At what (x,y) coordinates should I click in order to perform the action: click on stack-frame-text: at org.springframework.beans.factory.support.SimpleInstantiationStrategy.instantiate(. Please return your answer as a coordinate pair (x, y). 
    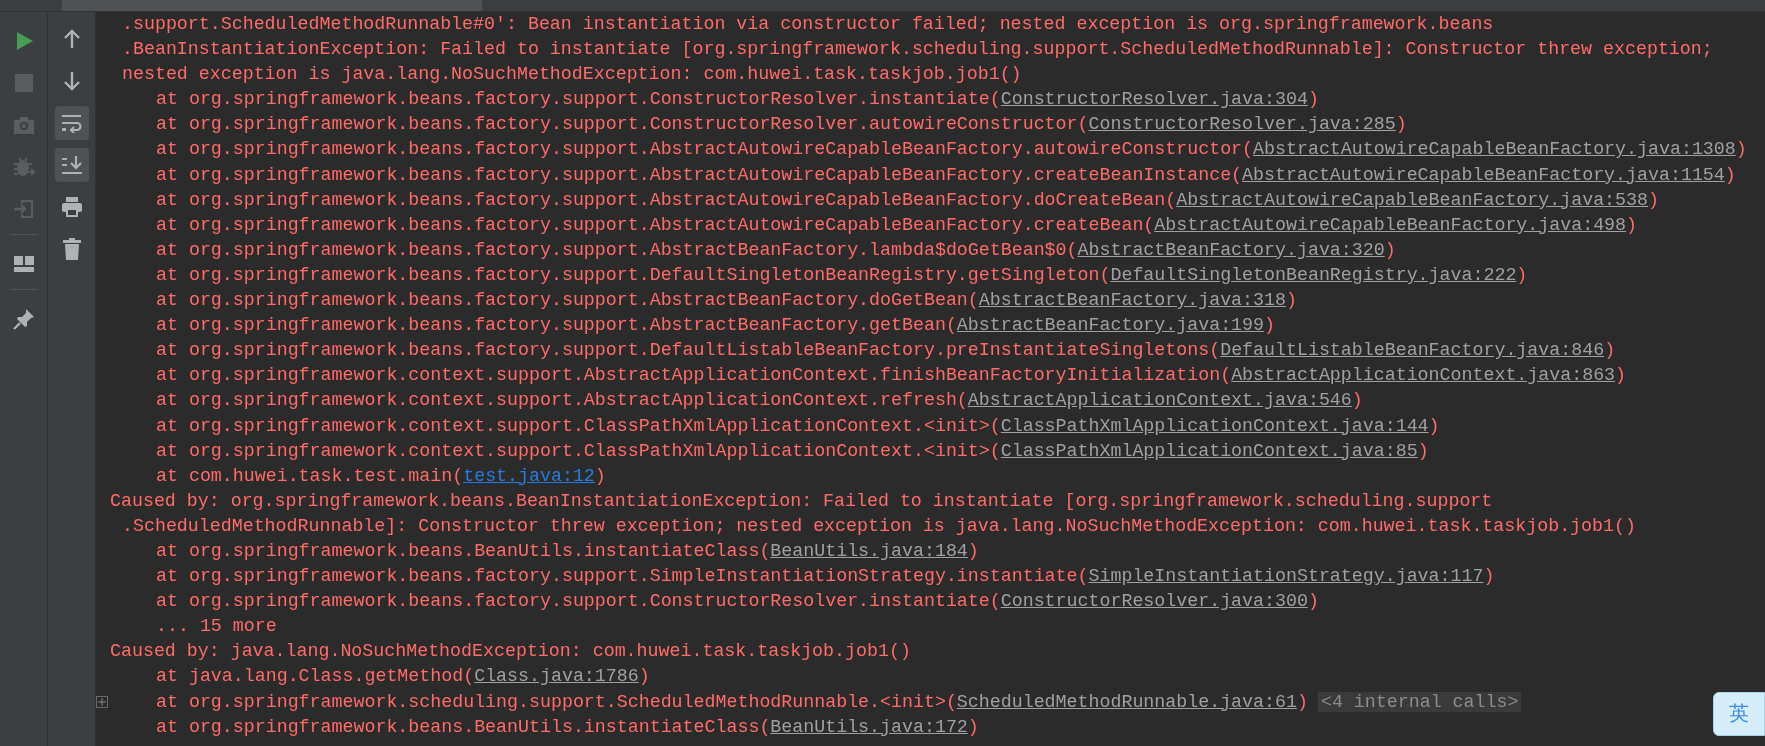
    Looking at the image, I should click on (622, 576).